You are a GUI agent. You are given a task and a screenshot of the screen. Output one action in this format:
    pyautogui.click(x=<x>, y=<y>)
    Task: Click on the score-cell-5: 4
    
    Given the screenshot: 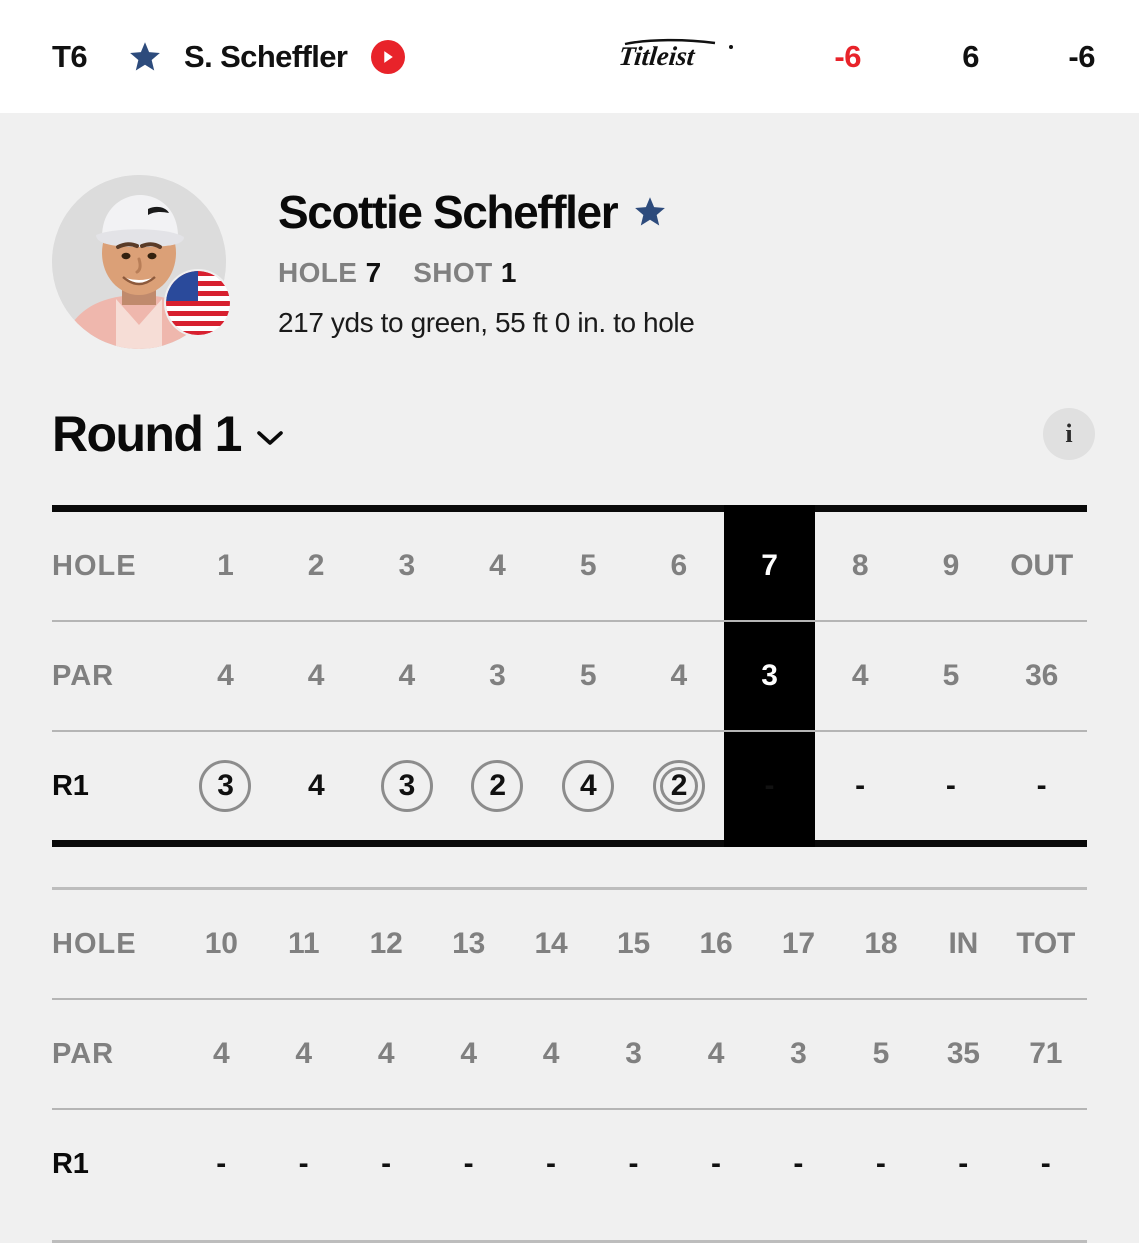 What is the action you would take?
    pyautogui.click(x=588, y=785)
    